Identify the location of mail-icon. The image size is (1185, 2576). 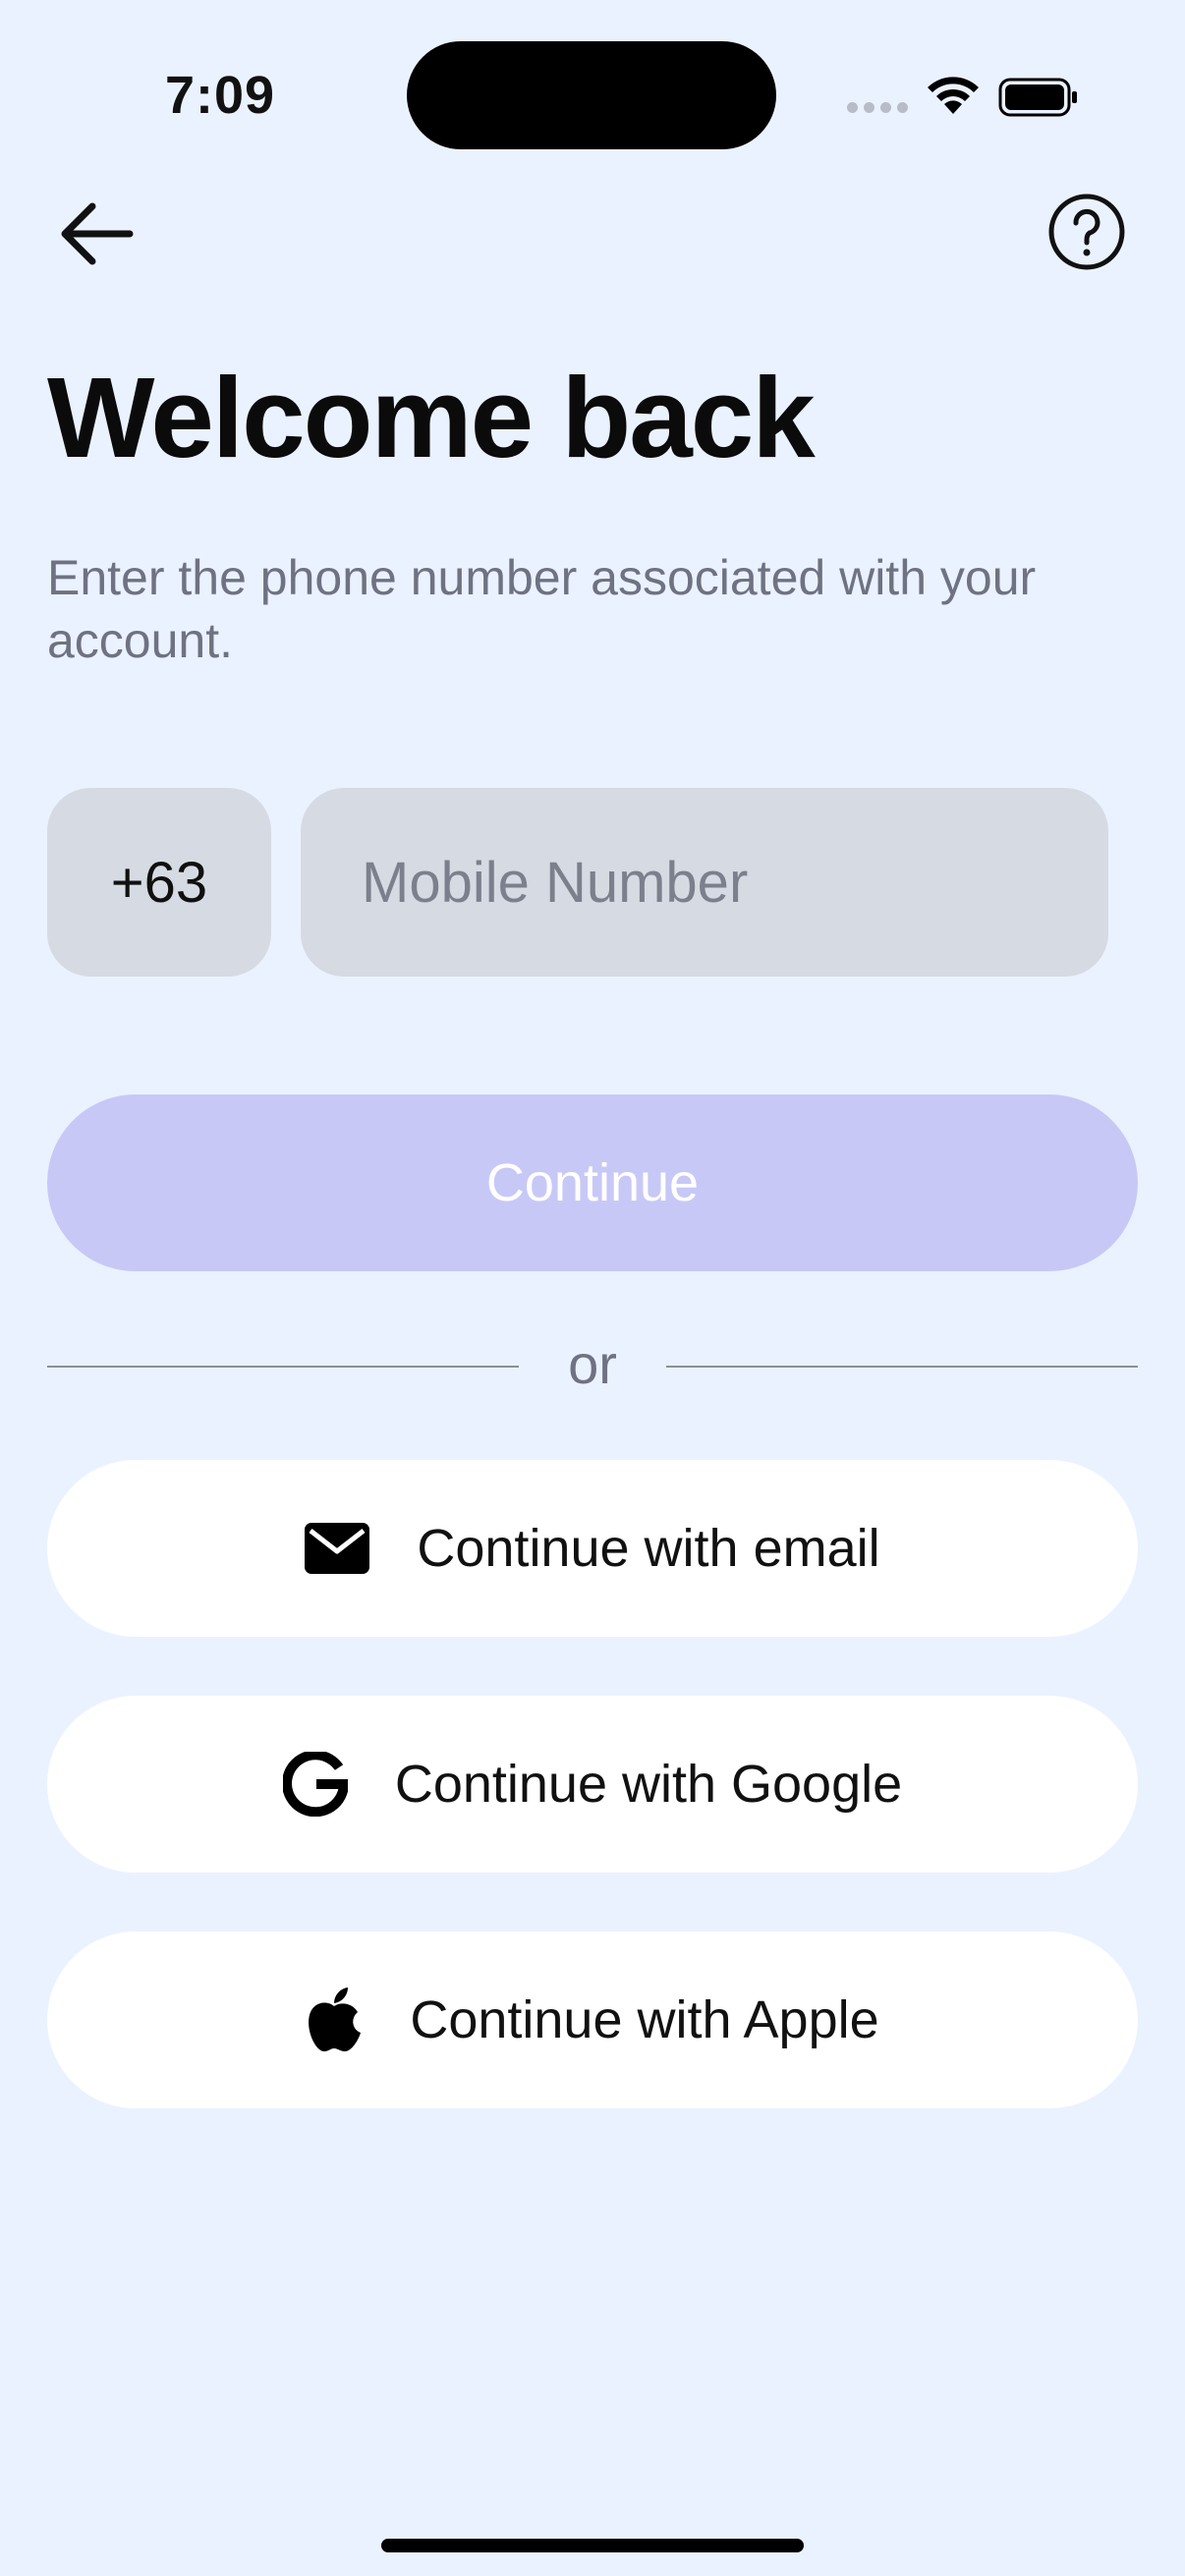
(338, 1548).